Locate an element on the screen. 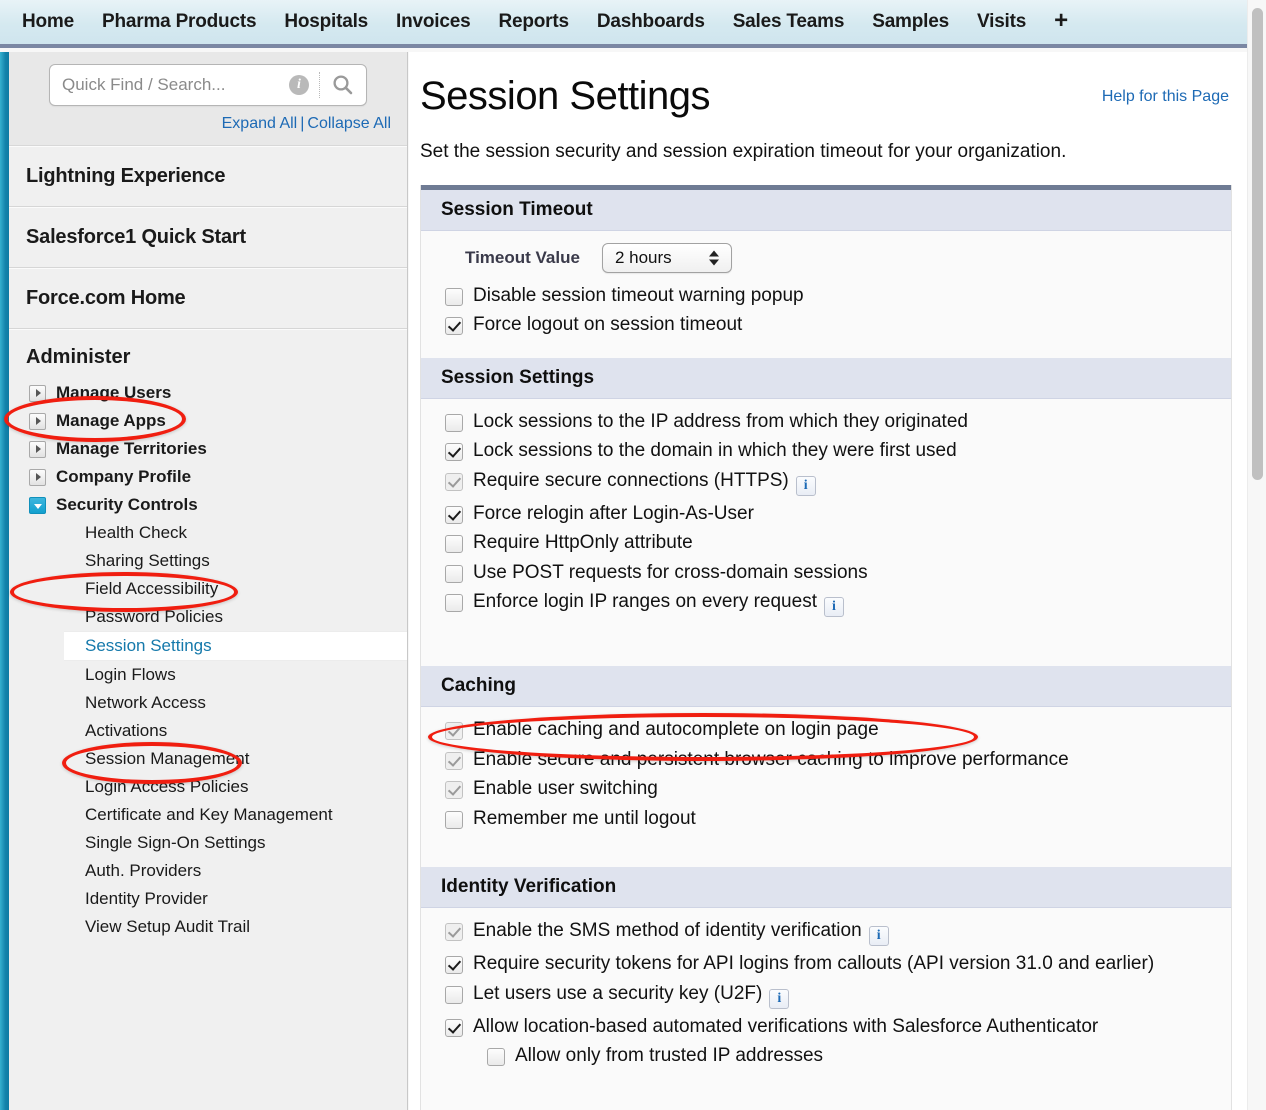  sidebar-subitem-field-accessibility: Field Accessibility is located at coordinates (208, 589).